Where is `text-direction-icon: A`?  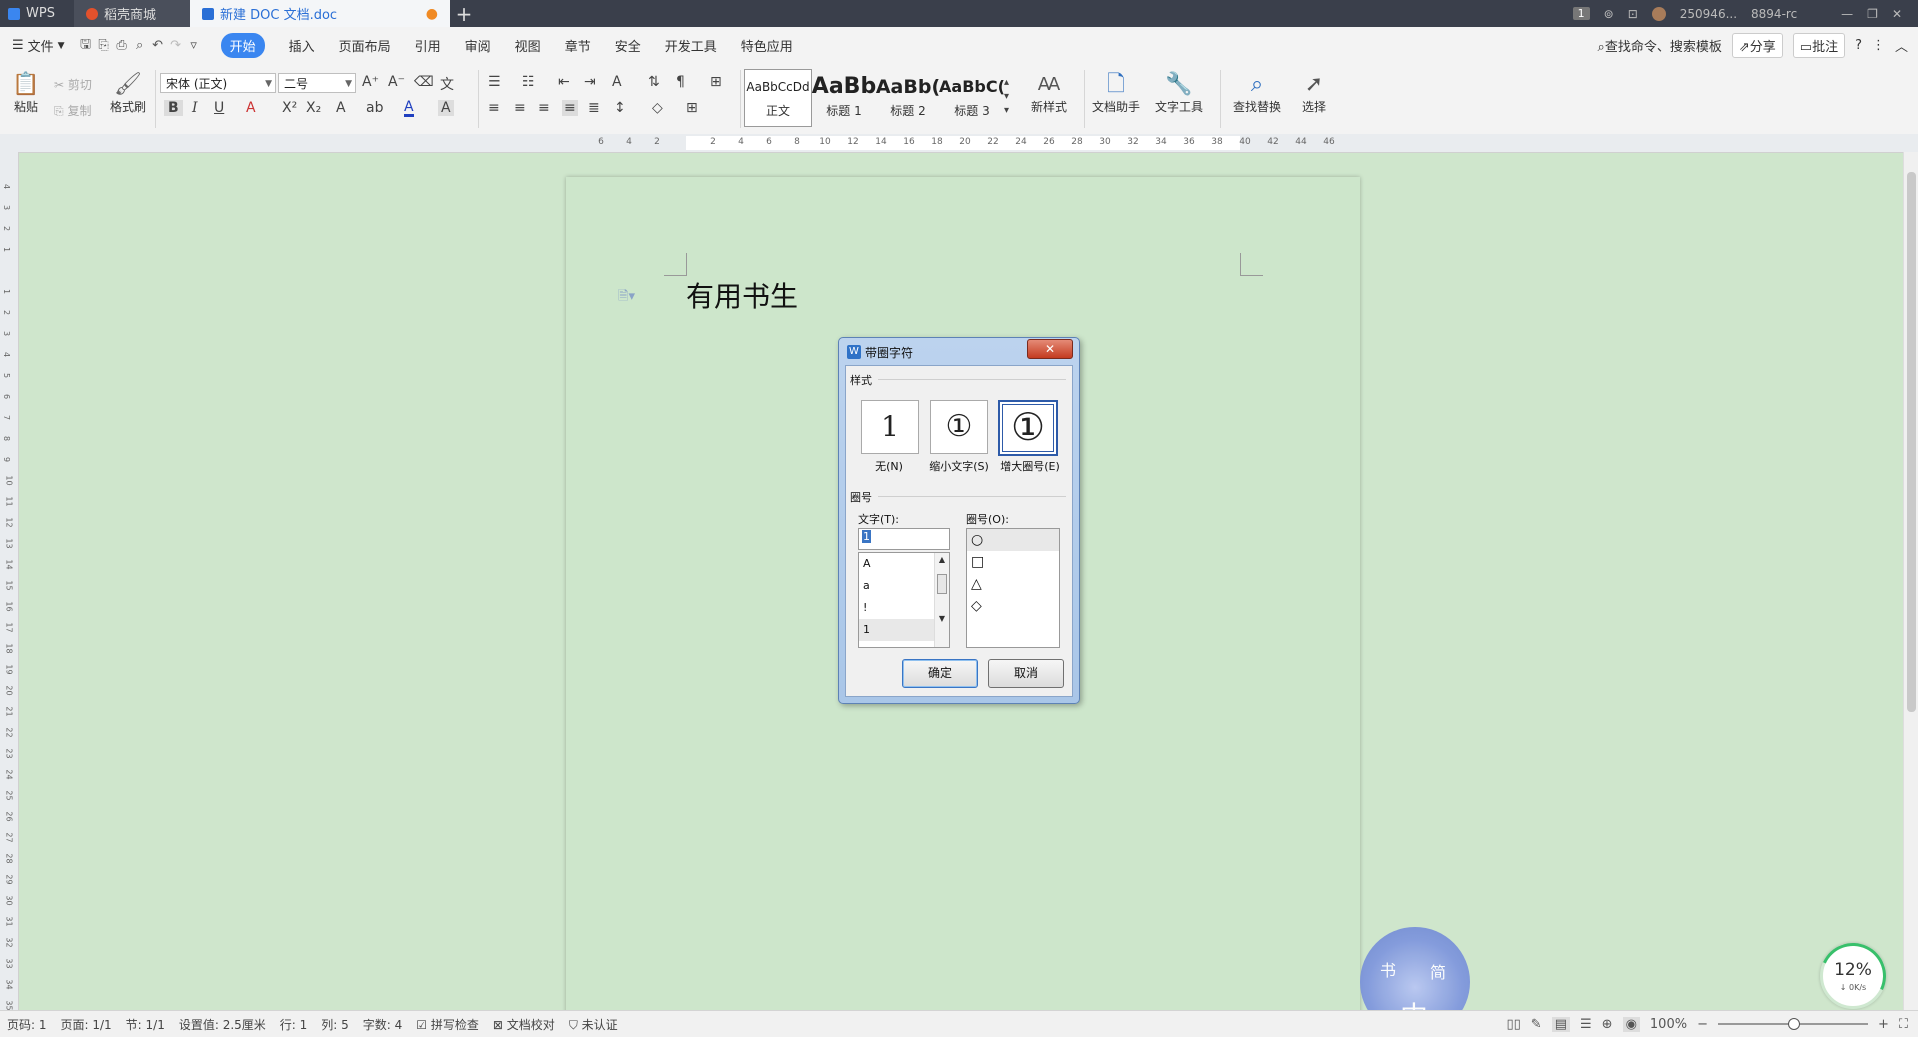 text-direction-icon: A is located at coordinates (617, 82).